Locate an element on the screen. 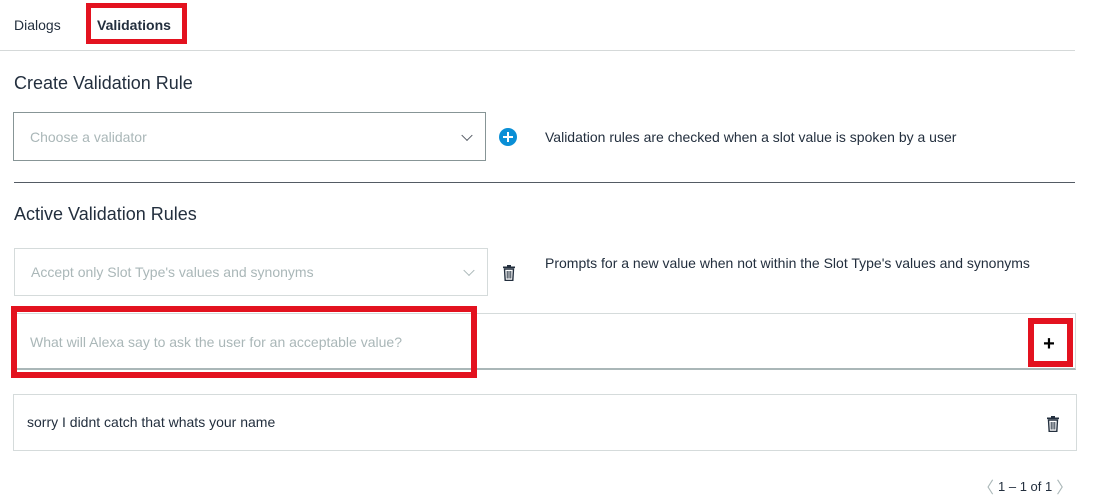 Image resolution: width=1100 pixels, height=504 pixels. section-divider is located at coordinates (544, 182).